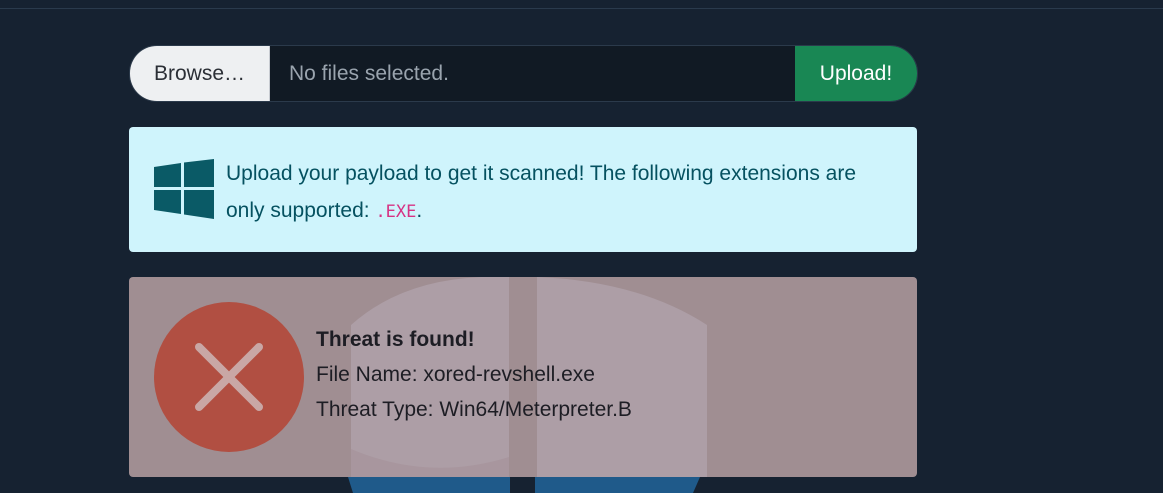 Image resolution: width=1163 pixels, height=493 pixels. I want to click on supported-extension: .EXE, so click(396, 212).